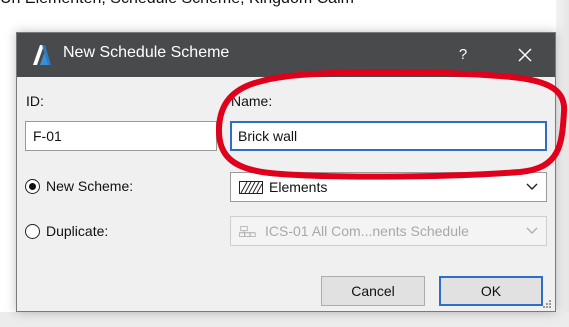  What do you see at coordinates (77, 231) in the screenshot?
I see `duplicate-label: Duplicate:` at bounding box center [77, 231].